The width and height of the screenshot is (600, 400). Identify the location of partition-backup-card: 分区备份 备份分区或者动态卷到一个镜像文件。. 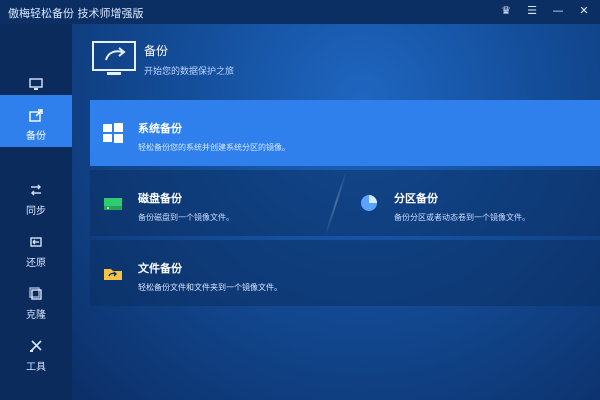
(473, 203).